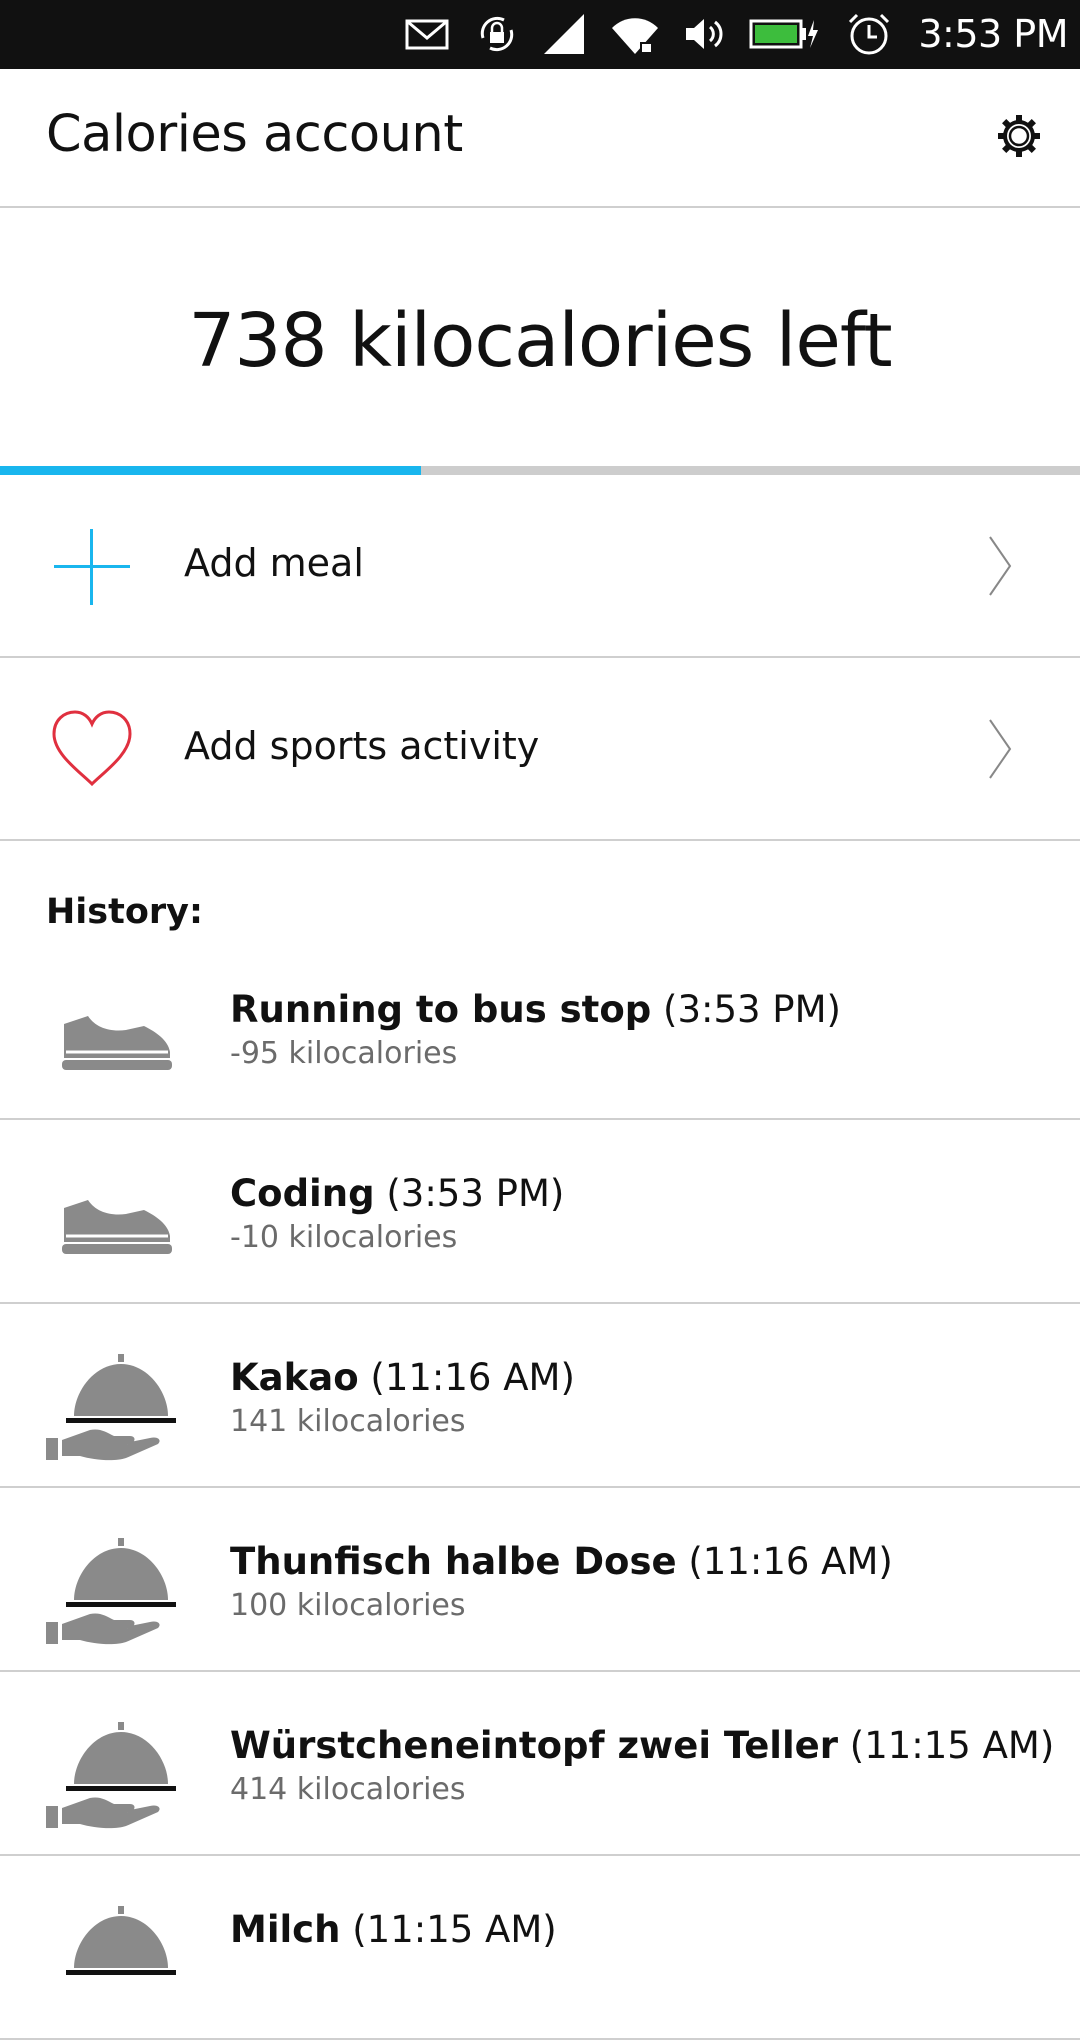 The width and height of the screenshot is (1080, 2040). I want to click on history-item-calories: -10 kilocalories, so click(344, 1237).